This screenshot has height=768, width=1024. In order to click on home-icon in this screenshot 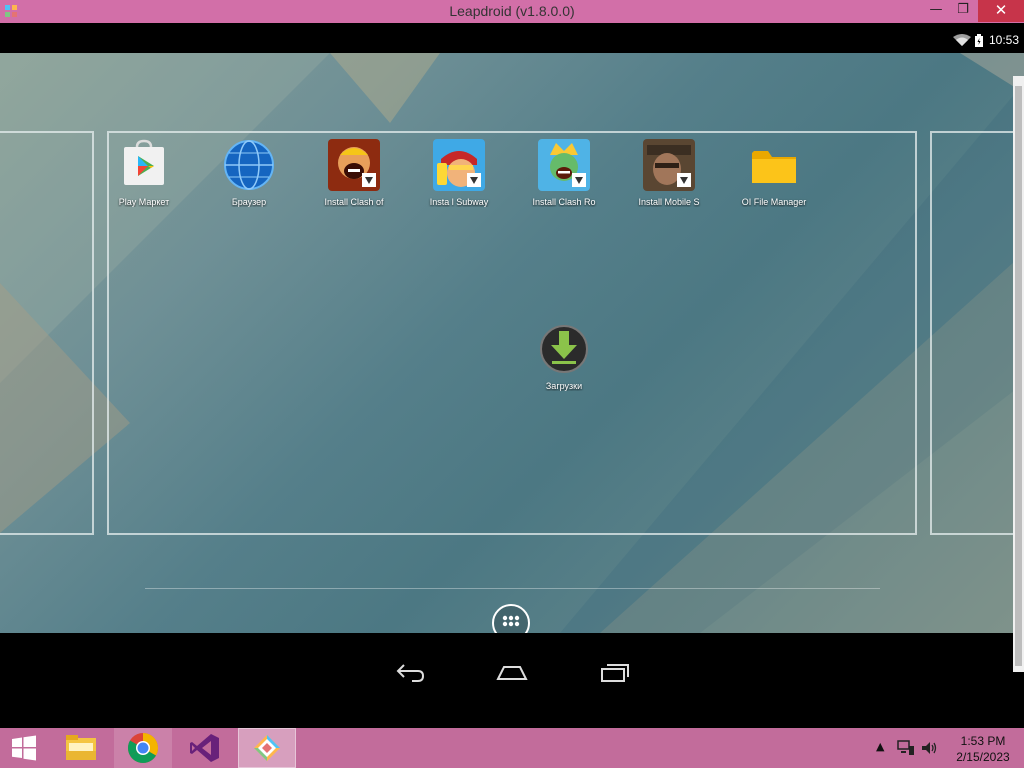, I will do `click(512, 672)`.